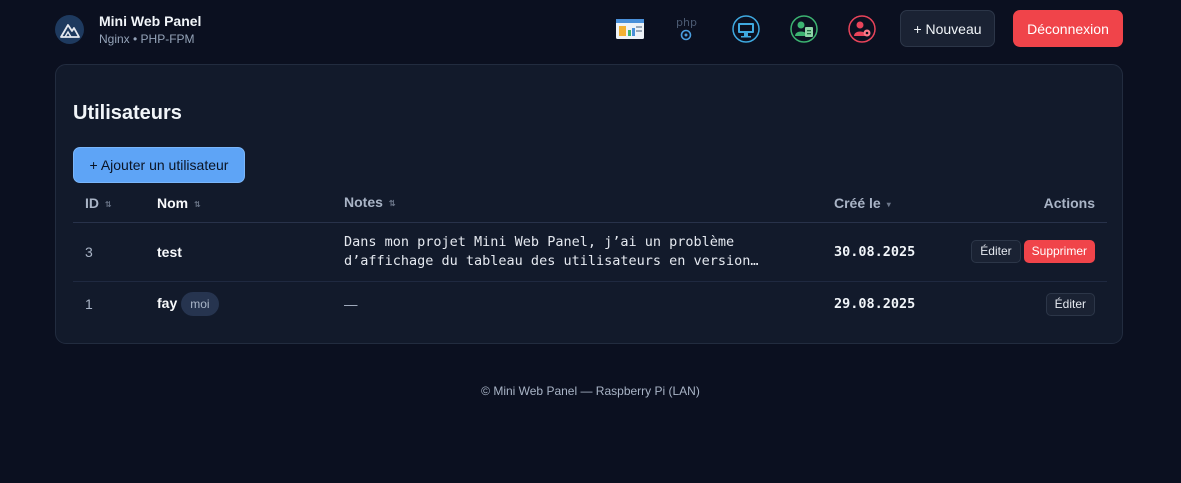 This screenshot has width=1181, height=483. I want to click on row-id: 3, so click(115, 252).